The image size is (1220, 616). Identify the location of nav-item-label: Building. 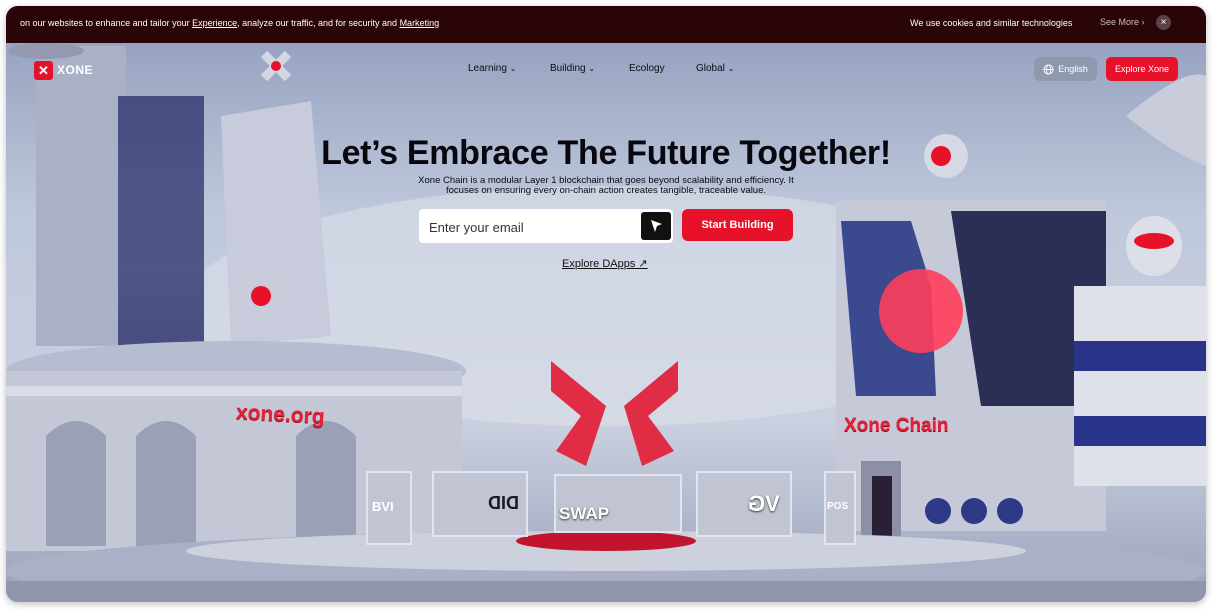
(568, 68).